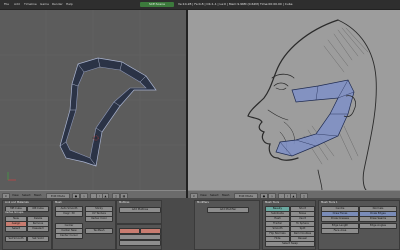 The image size is (400, 250). What do you see at coordinates (124, 202) in the screenshot?
I see `panel-title: Multires` at bounding box center [124, 202].